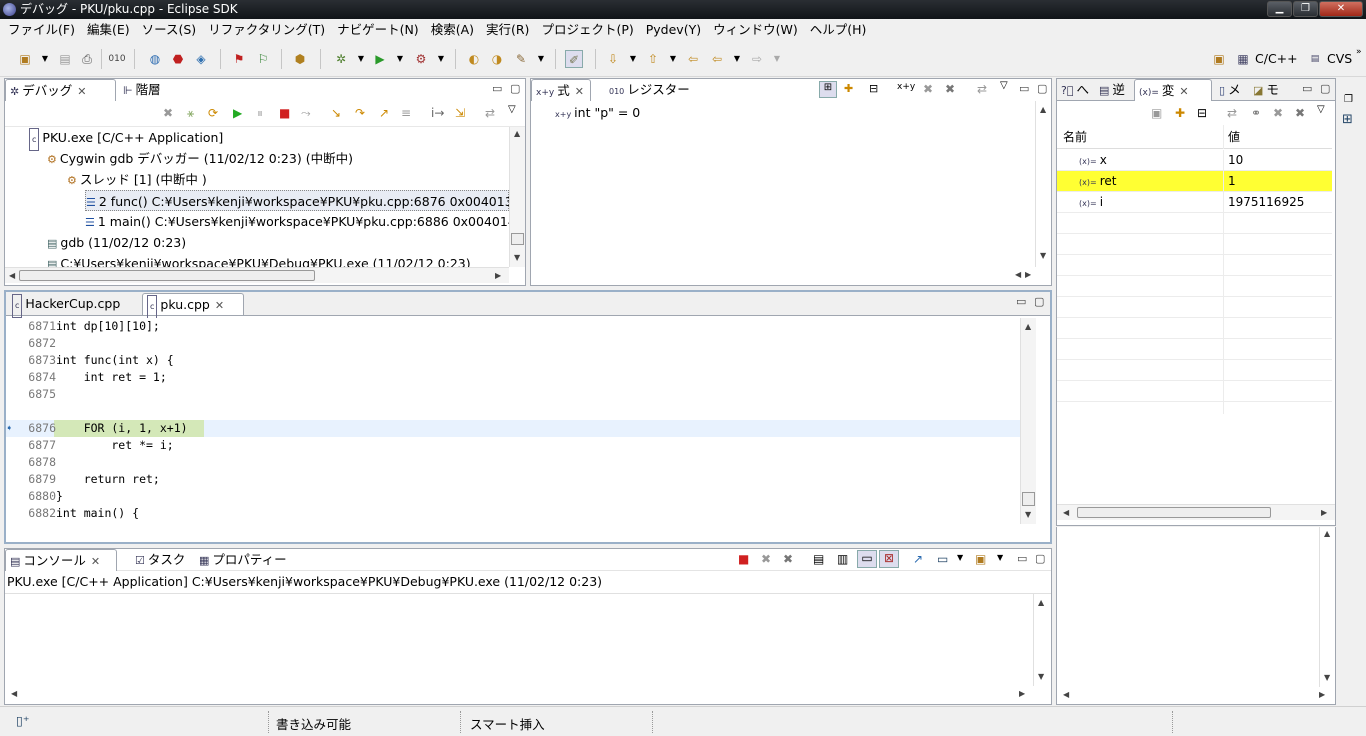 The width and height of the screenshot is (1366, 736). What do you see at coordinates (452, 30) in the screenshot?
I see `menu-search: 検索(A)` at bounding box center [452, 30].